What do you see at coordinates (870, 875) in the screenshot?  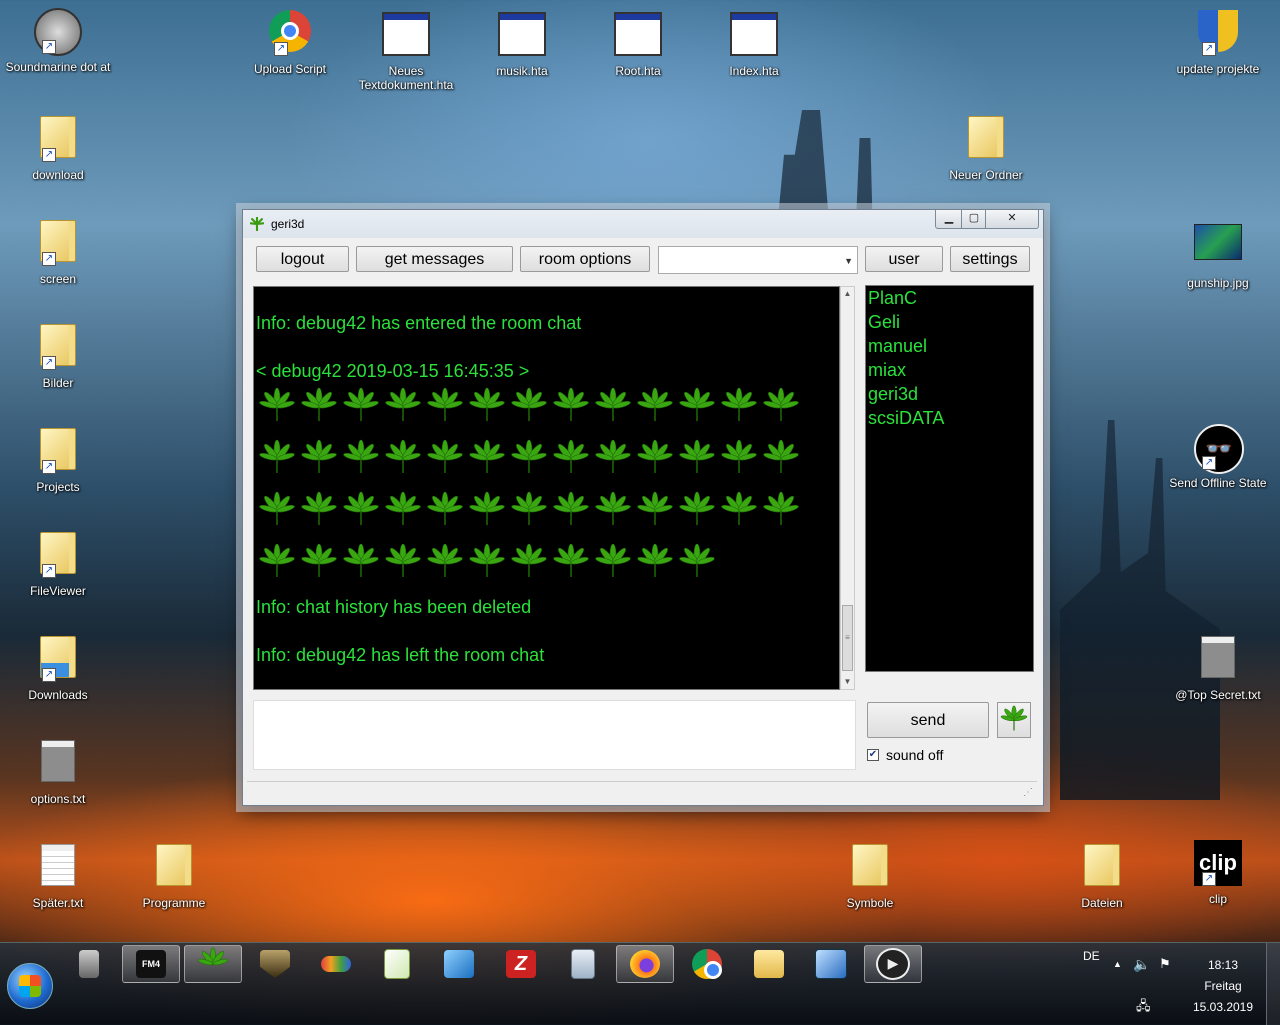 I see `desktop-icon-symbole: Symbole` at bounding box center [870, 875].